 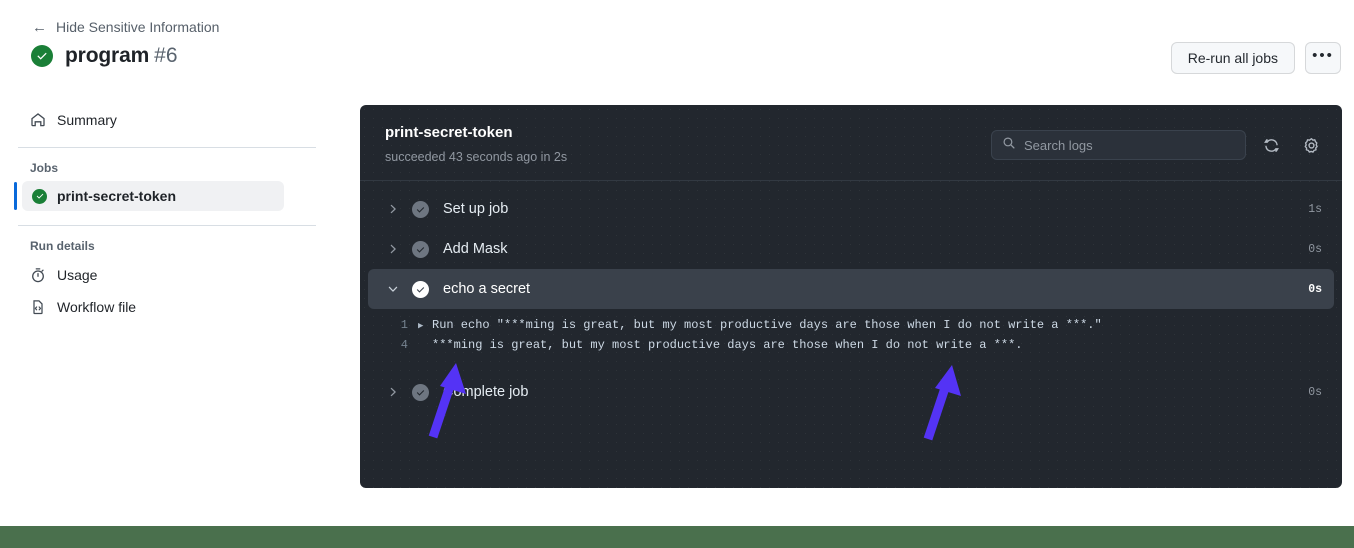 I want to click on re-run-all-jobs-button: Re-run all jobs, so click(x=1232, y=58).